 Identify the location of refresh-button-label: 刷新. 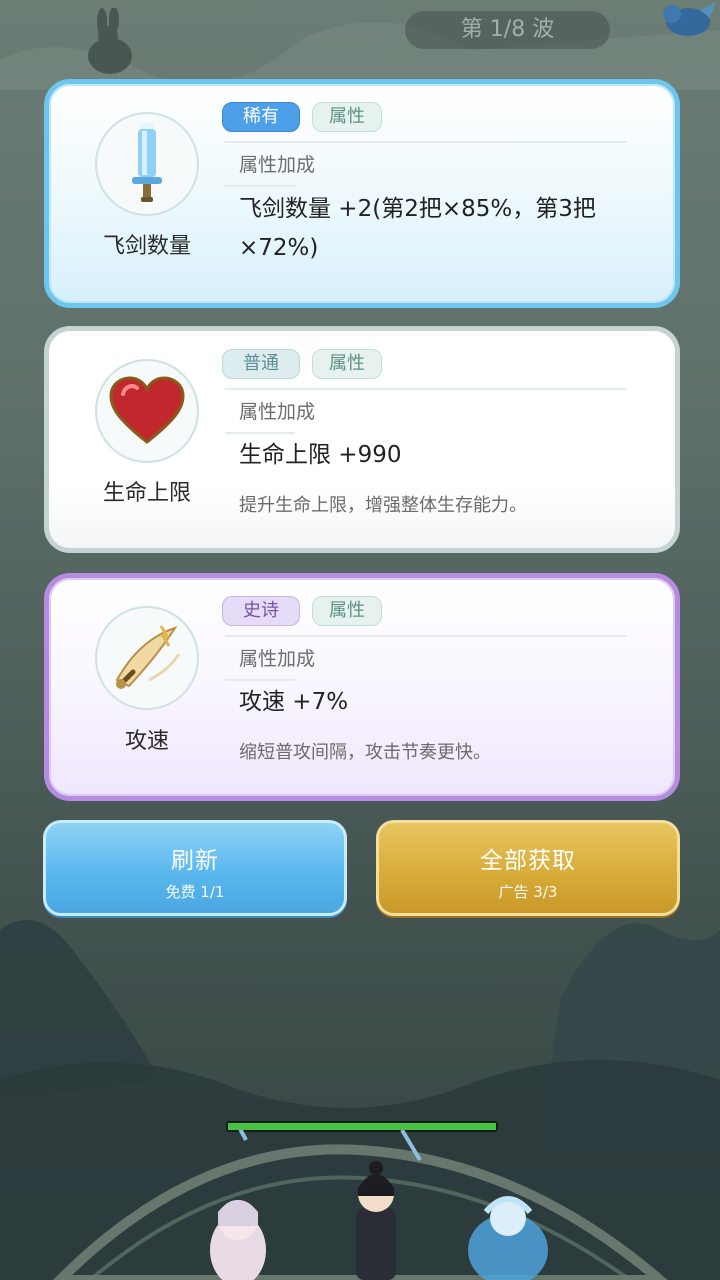
(195, 861).